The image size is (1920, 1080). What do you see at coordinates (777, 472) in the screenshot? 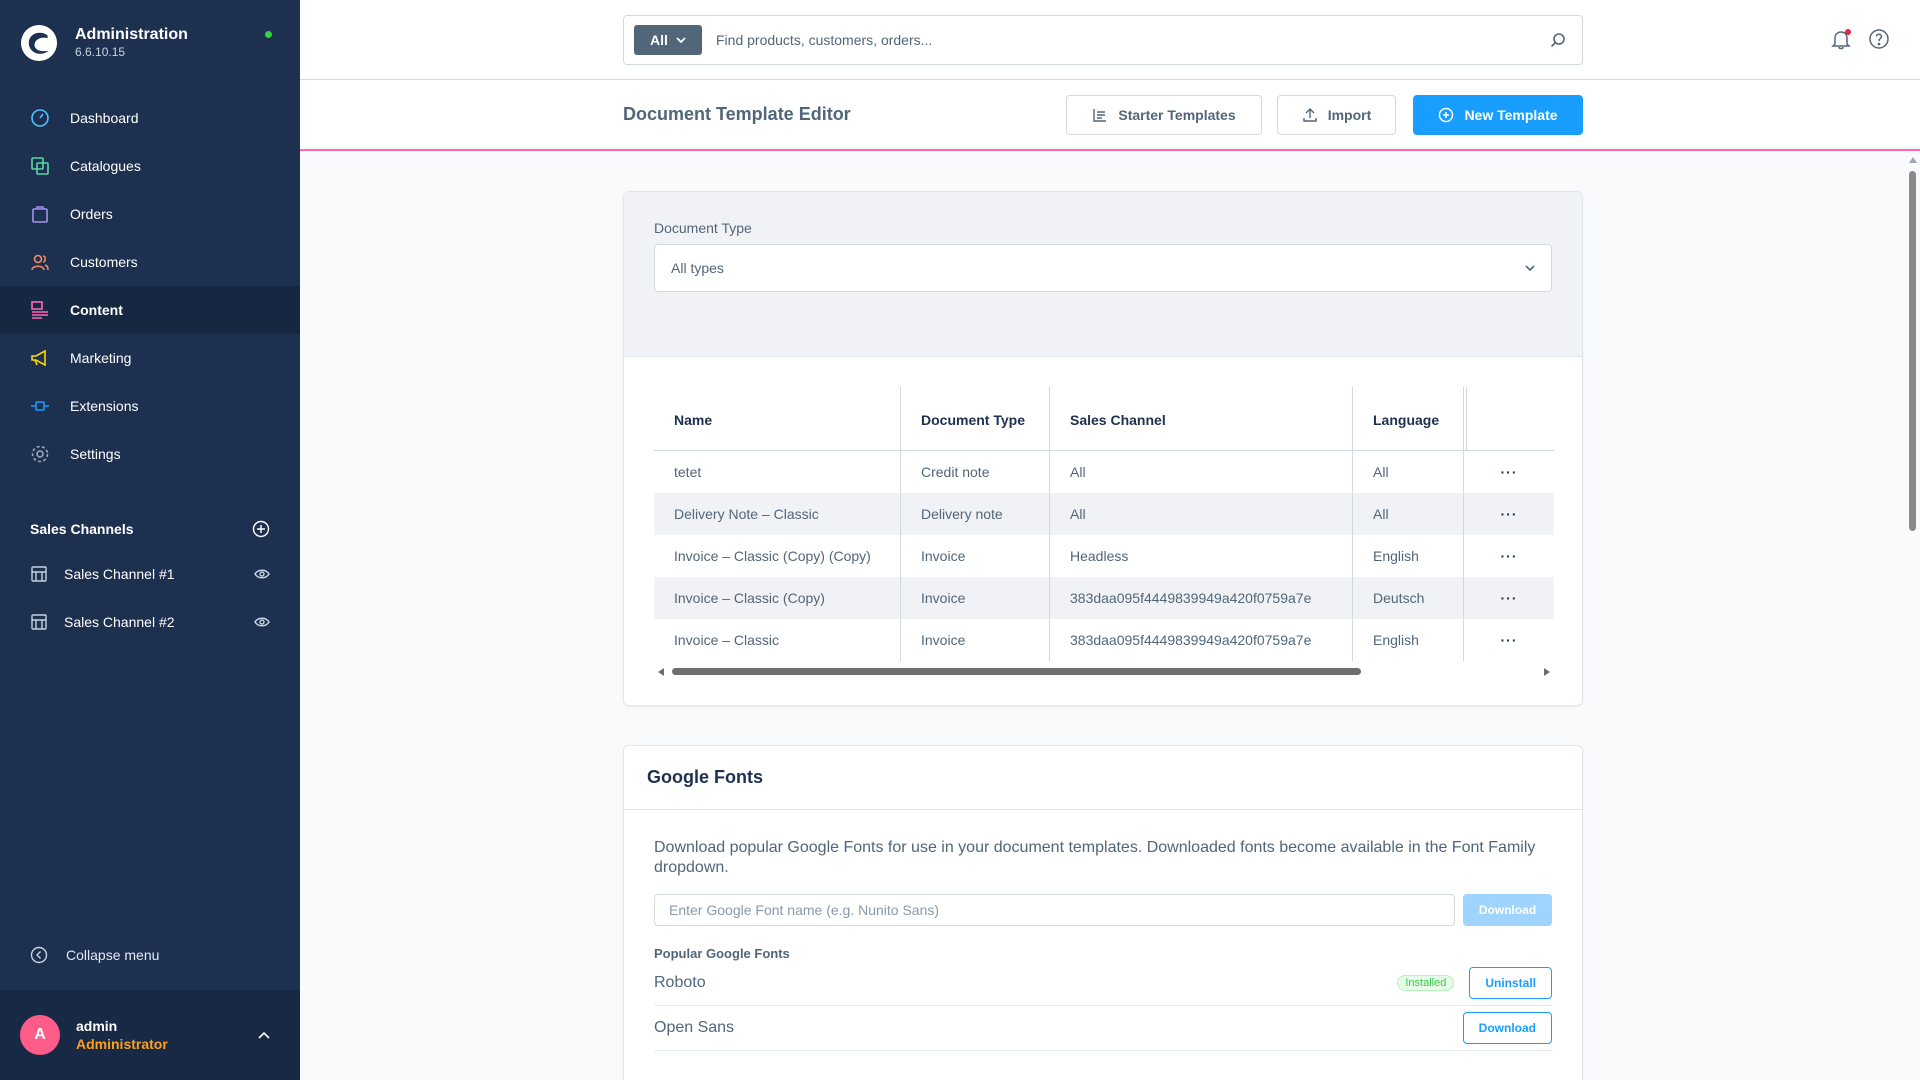
I see `cell-name: tetet` at bounding box center [777, 472].